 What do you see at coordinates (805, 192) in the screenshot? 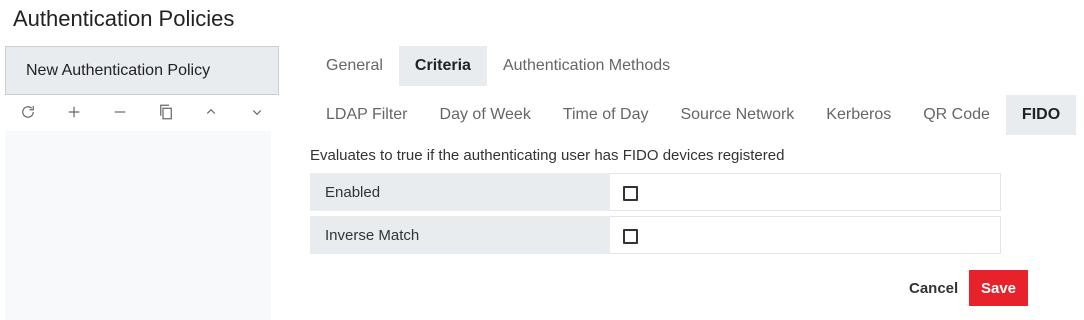
I see `enabled-value-cell` at bounding box center [805, 192].